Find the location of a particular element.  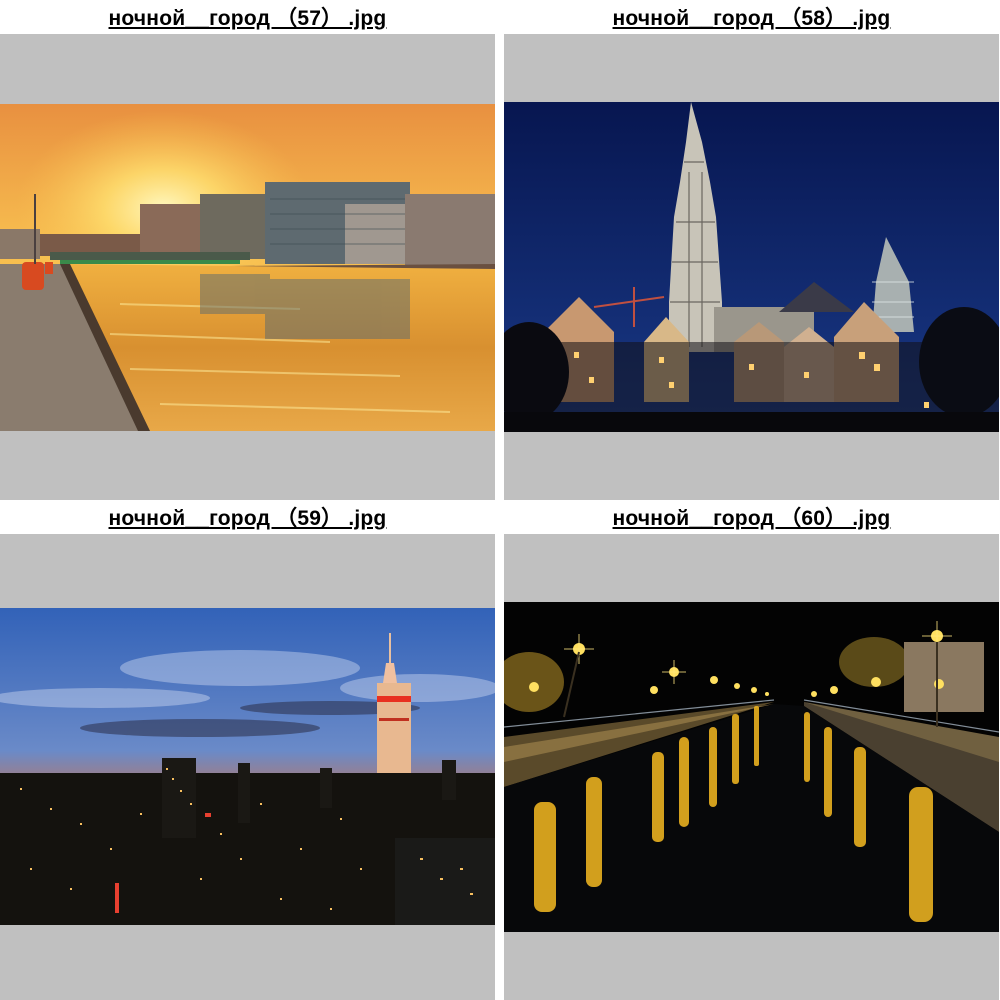

thumbnail-caption: ночной__город （58） .jpg is located at coordinates (751, 17).